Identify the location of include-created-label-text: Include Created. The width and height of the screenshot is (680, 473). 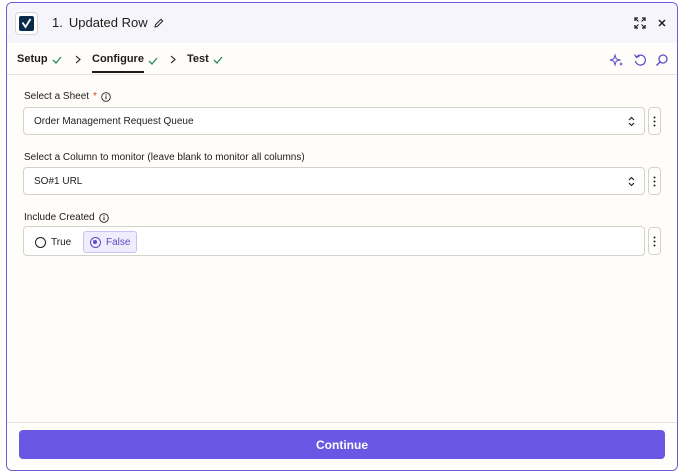
(59, 217).